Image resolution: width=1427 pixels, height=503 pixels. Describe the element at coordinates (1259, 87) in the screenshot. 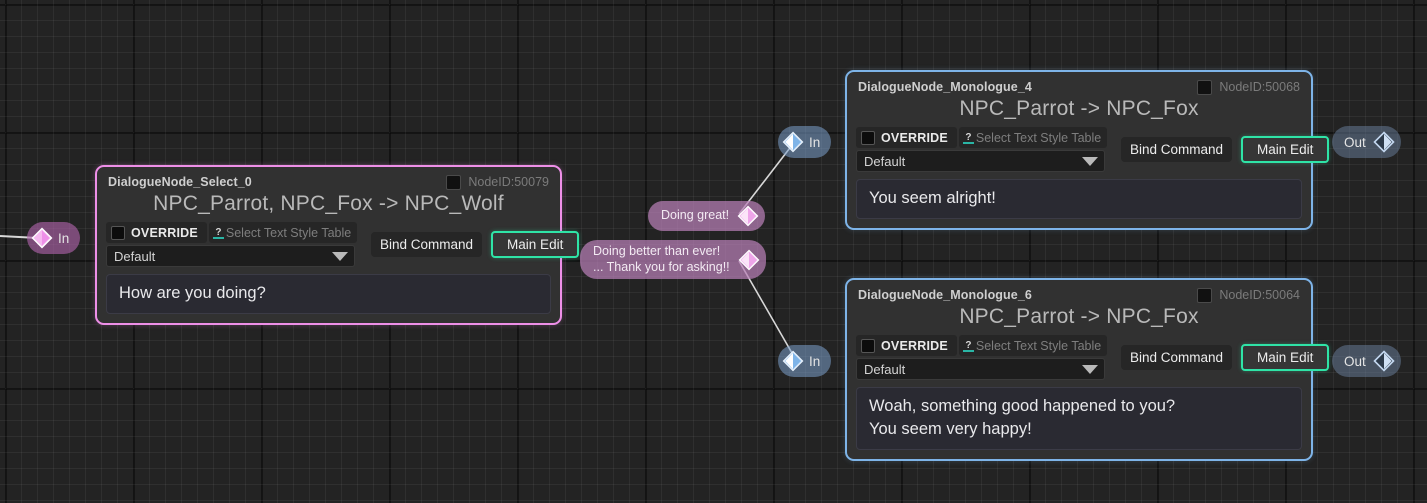

I see `node-id-label: NodeID:50068` at that location.